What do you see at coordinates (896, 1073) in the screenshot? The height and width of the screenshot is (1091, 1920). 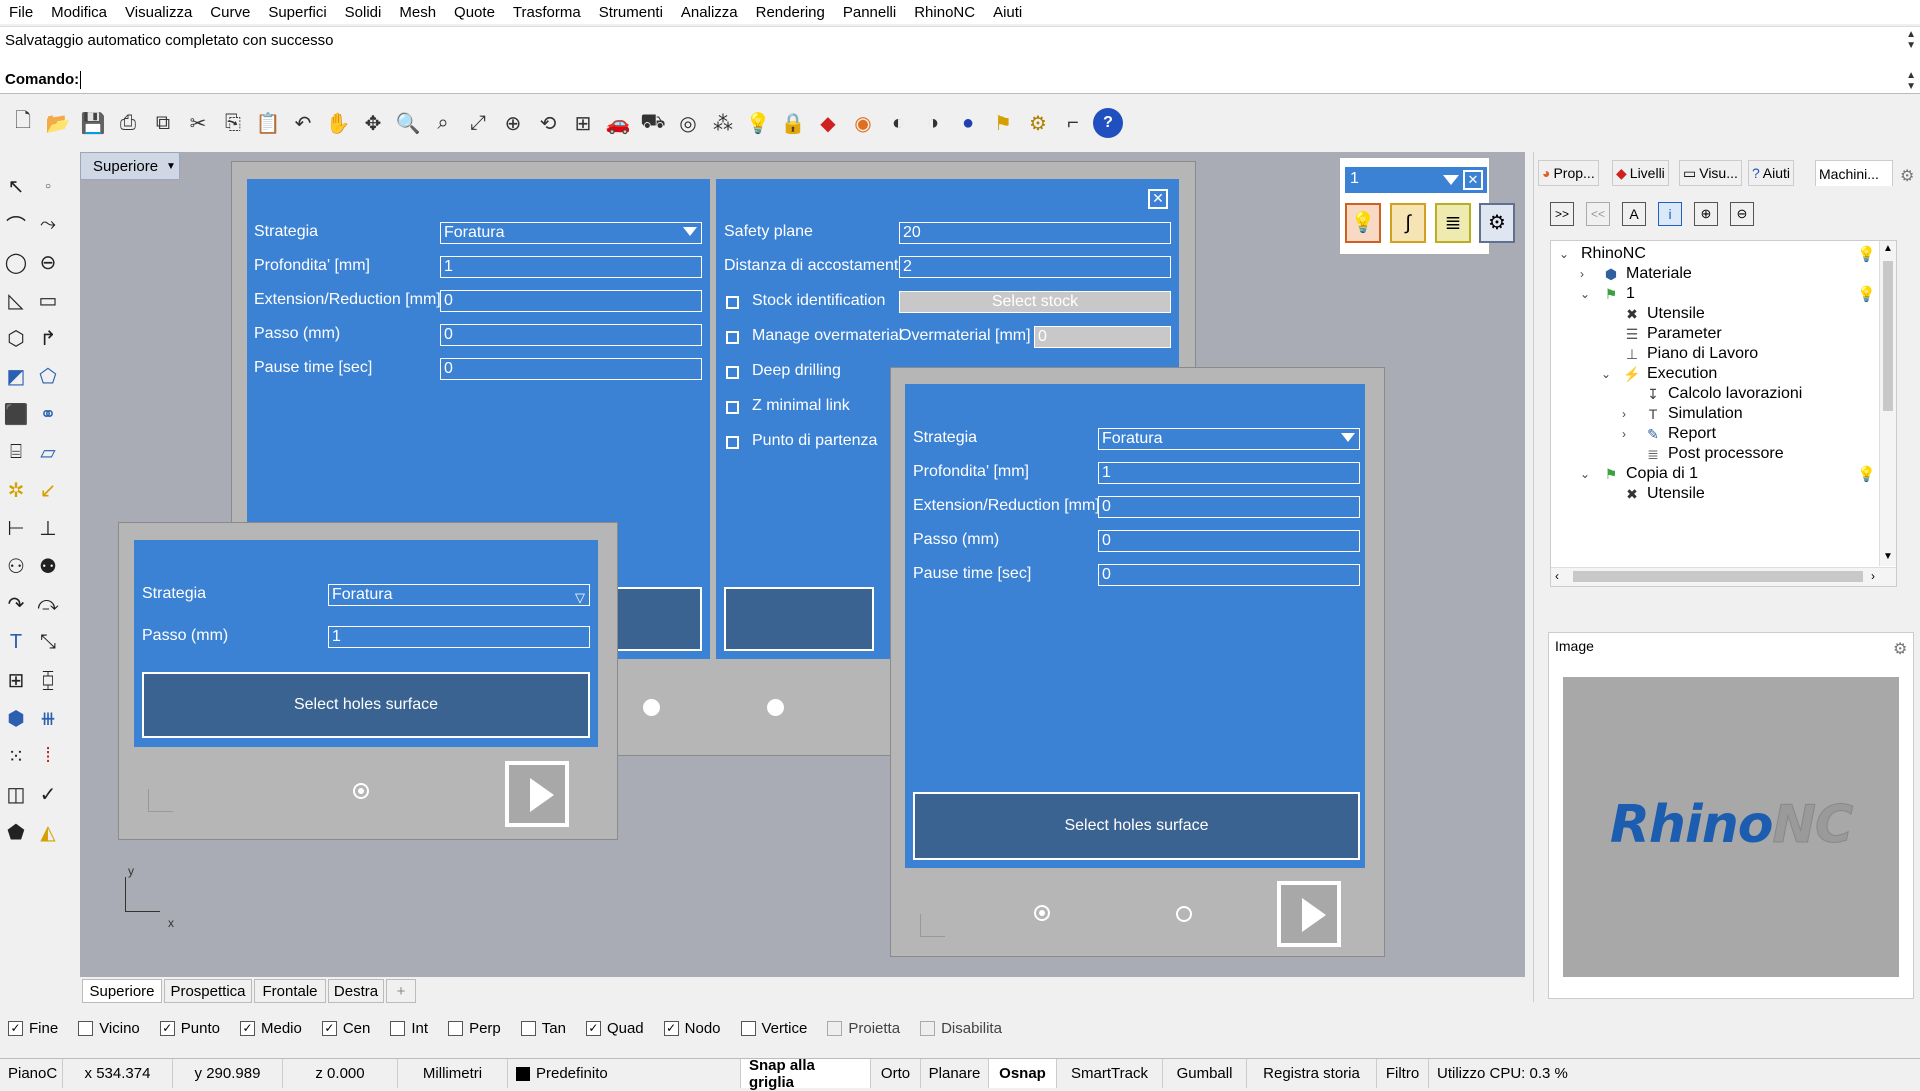 I see `toggle-ortho: Orto` at bounding box center [896, 1073].